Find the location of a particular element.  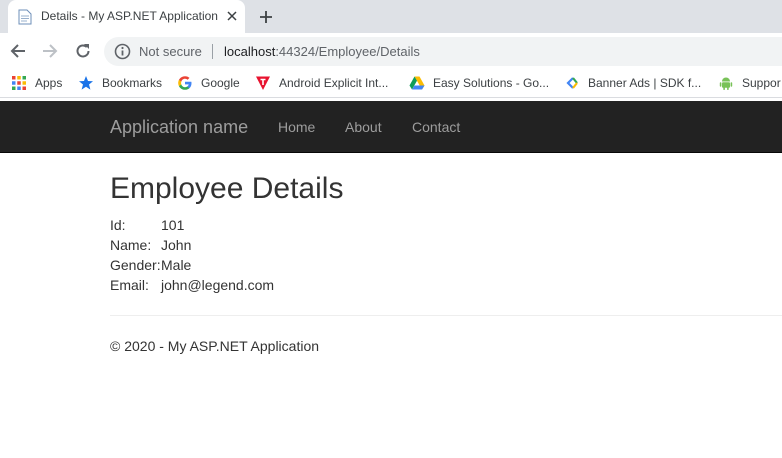

android-icon is located at coordinates (726, 83).